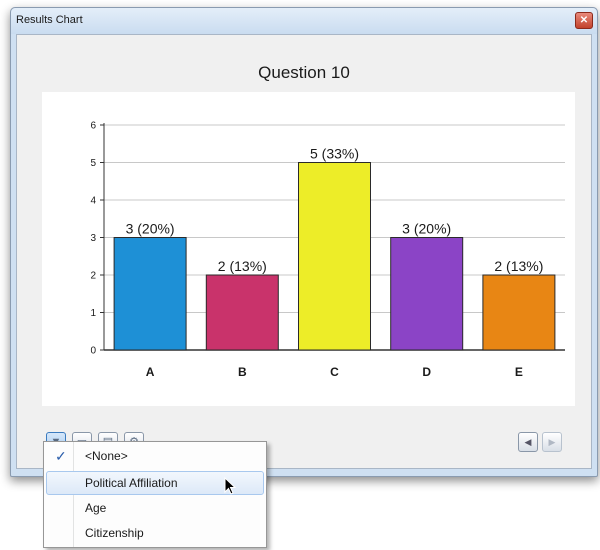 The height and width of the screenshot is (550, 600). What do you see at coordinates (519, 372) in the screenshot?
I see `category-label: E` at bounding box center [519, 372].